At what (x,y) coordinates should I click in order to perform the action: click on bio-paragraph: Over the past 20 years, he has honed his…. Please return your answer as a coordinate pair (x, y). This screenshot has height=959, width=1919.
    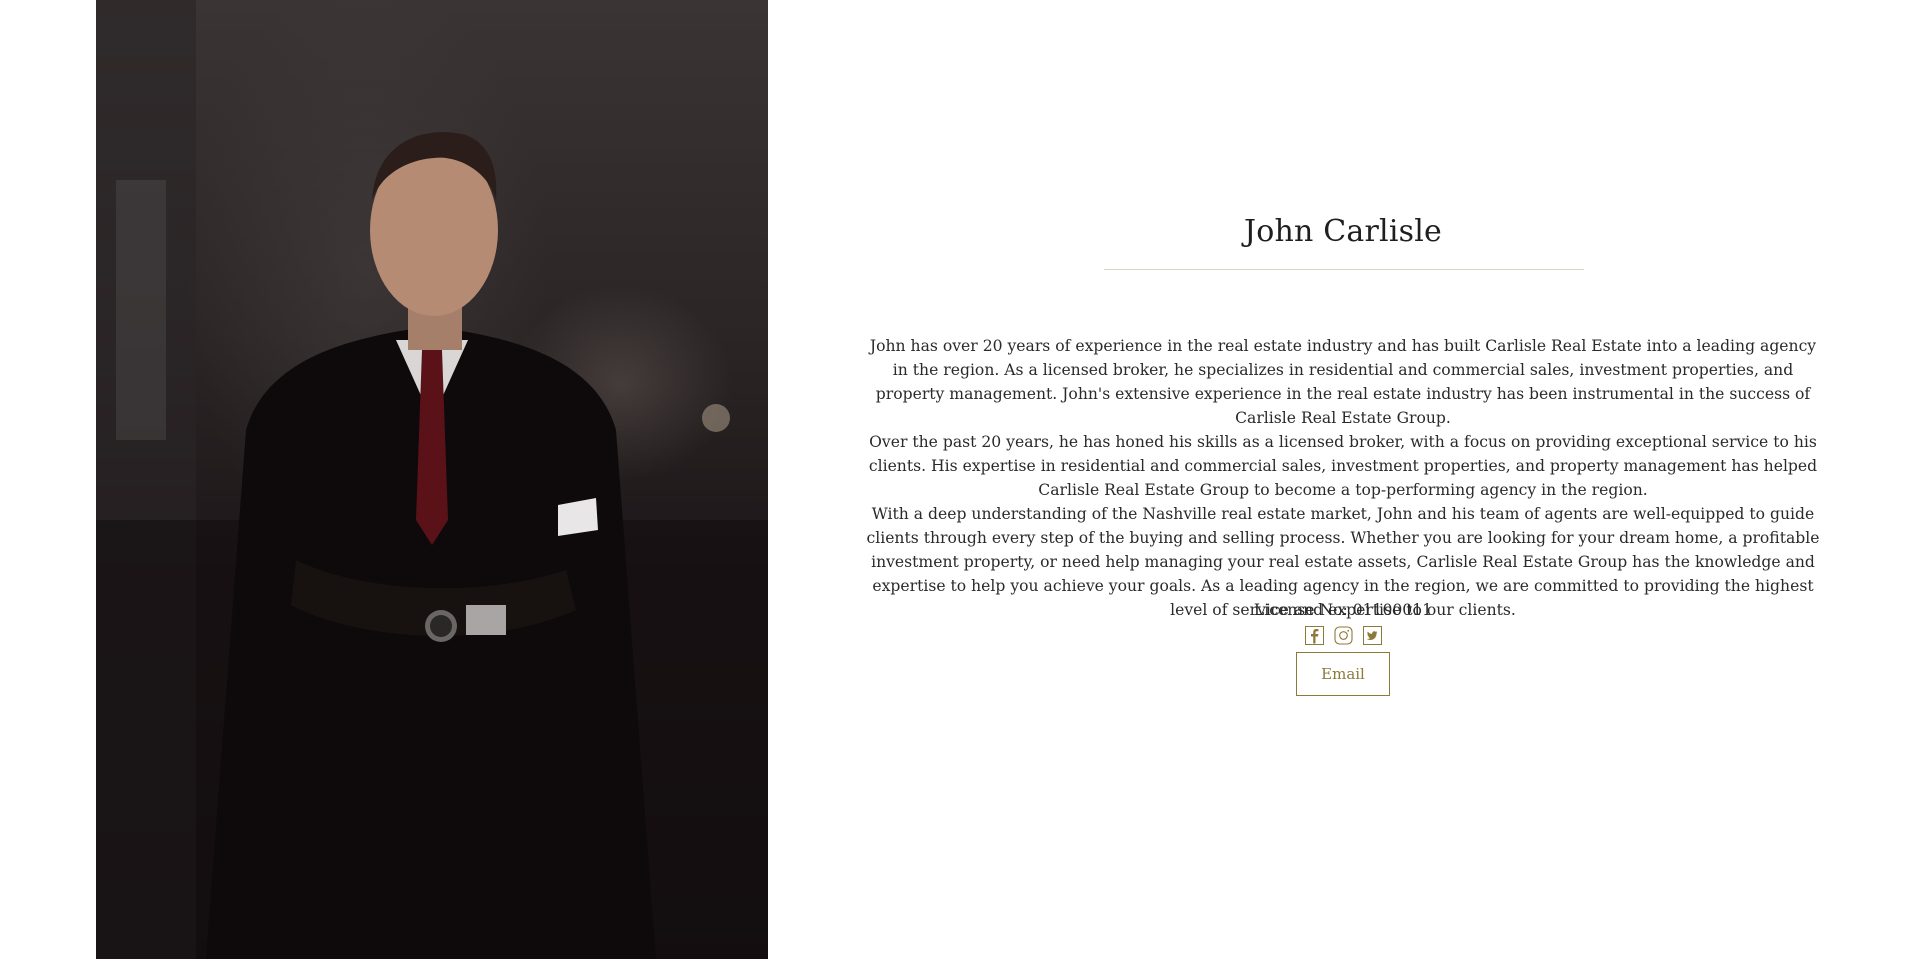
    Looking at the image, I should click on (1343, 466).